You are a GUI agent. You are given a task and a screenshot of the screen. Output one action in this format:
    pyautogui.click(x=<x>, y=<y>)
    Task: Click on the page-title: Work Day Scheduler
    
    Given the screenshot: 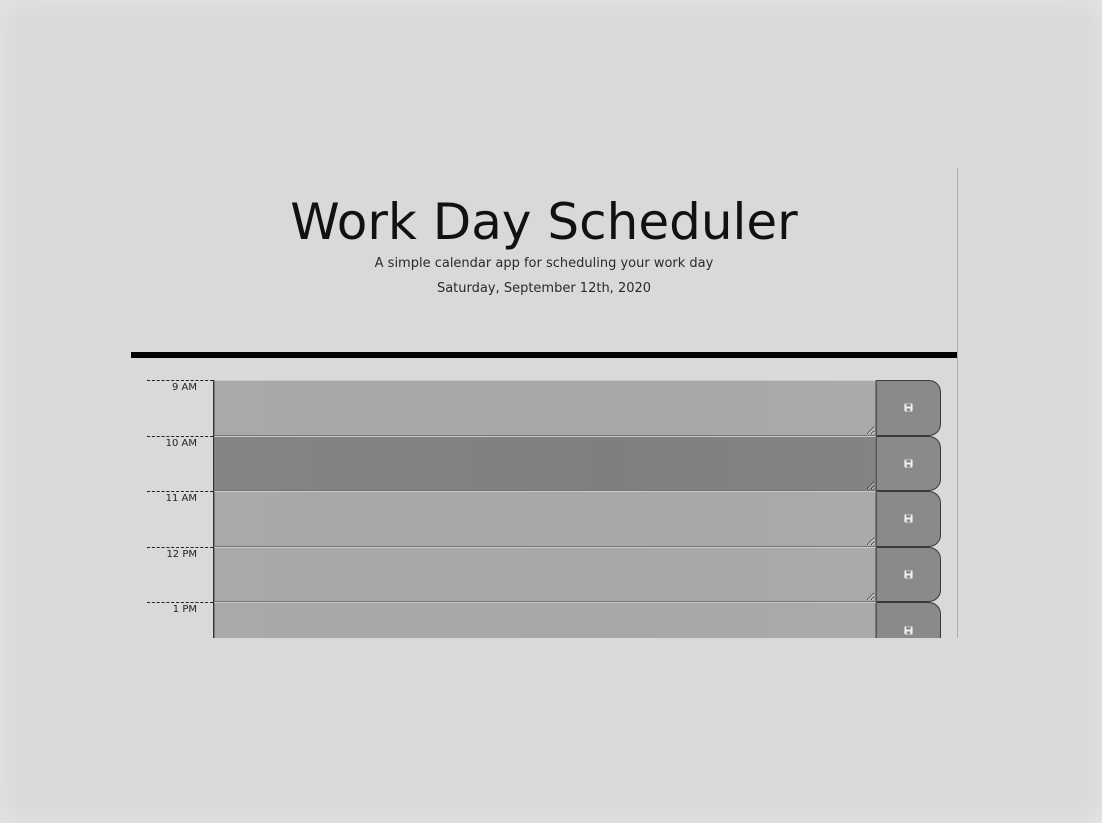 What is the action you would take?
    pyautogui.click(x=544, y=222)
    